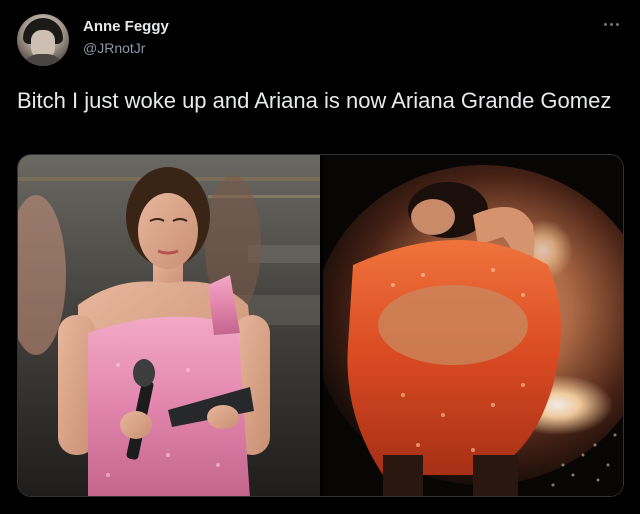 The height and width of the screenshot is (514, 640). What do you see at coordinates (43, 60) in the screenshot?
I see `avatar-shirt` at bounding box center [43, 60].